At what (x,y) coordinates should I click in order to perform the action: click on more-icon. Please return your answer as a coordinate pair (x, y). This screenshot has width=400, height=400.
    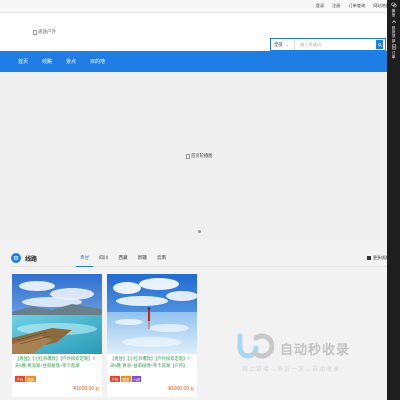
    Looking at the image, I should click on (369, 258).